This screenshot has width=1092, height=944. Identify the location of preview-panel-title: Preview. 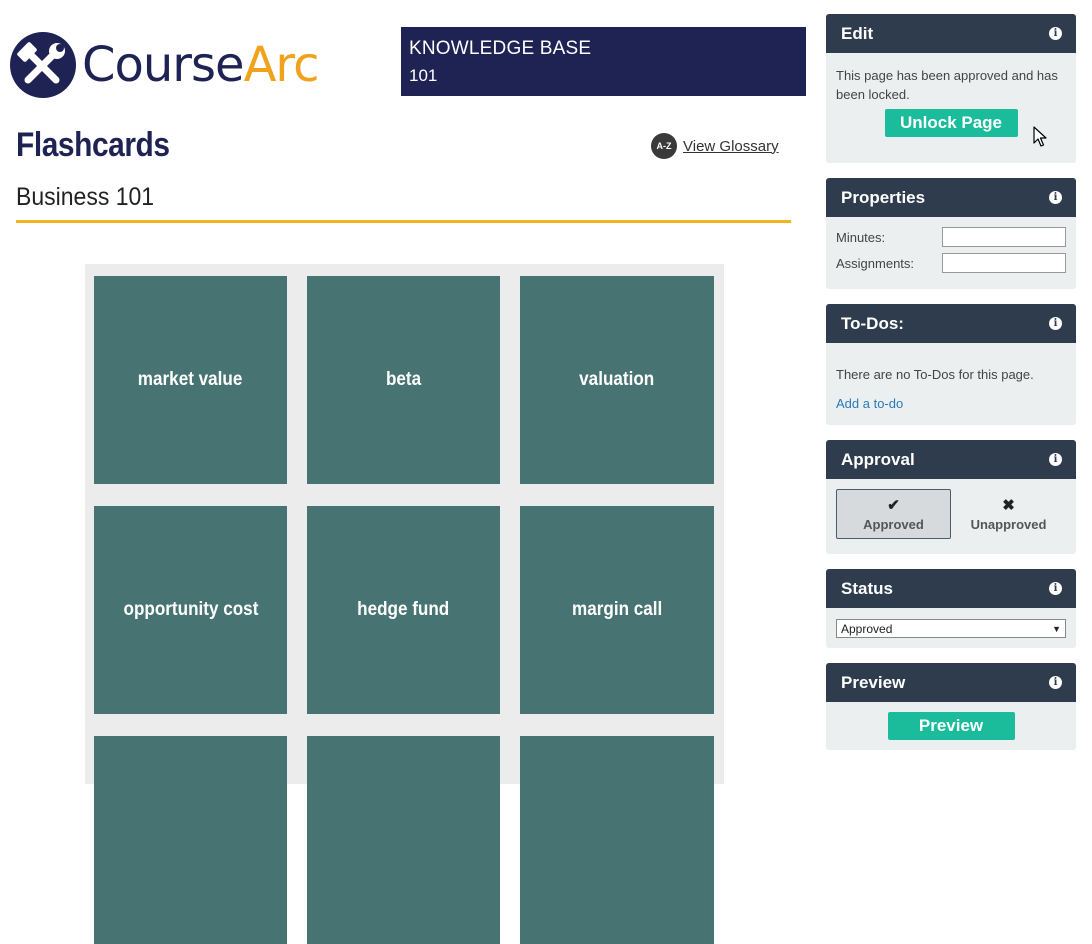
(873, 682).